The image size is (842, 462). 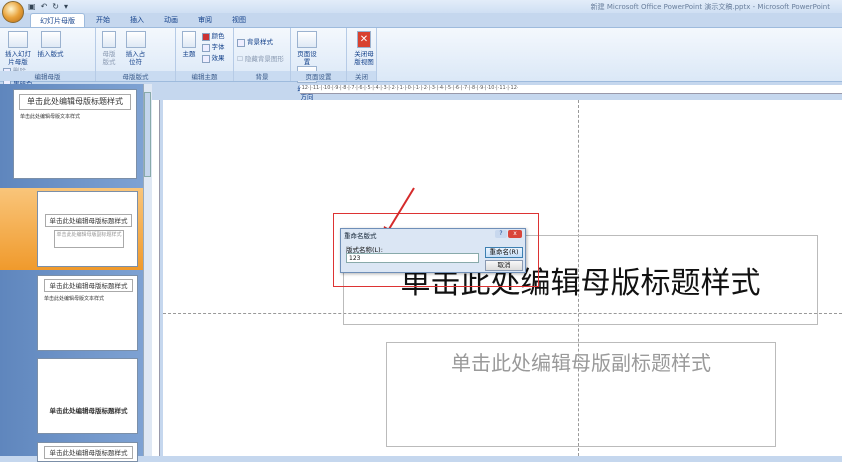 I want to click on effects-icon, so click(x=205, y=58).